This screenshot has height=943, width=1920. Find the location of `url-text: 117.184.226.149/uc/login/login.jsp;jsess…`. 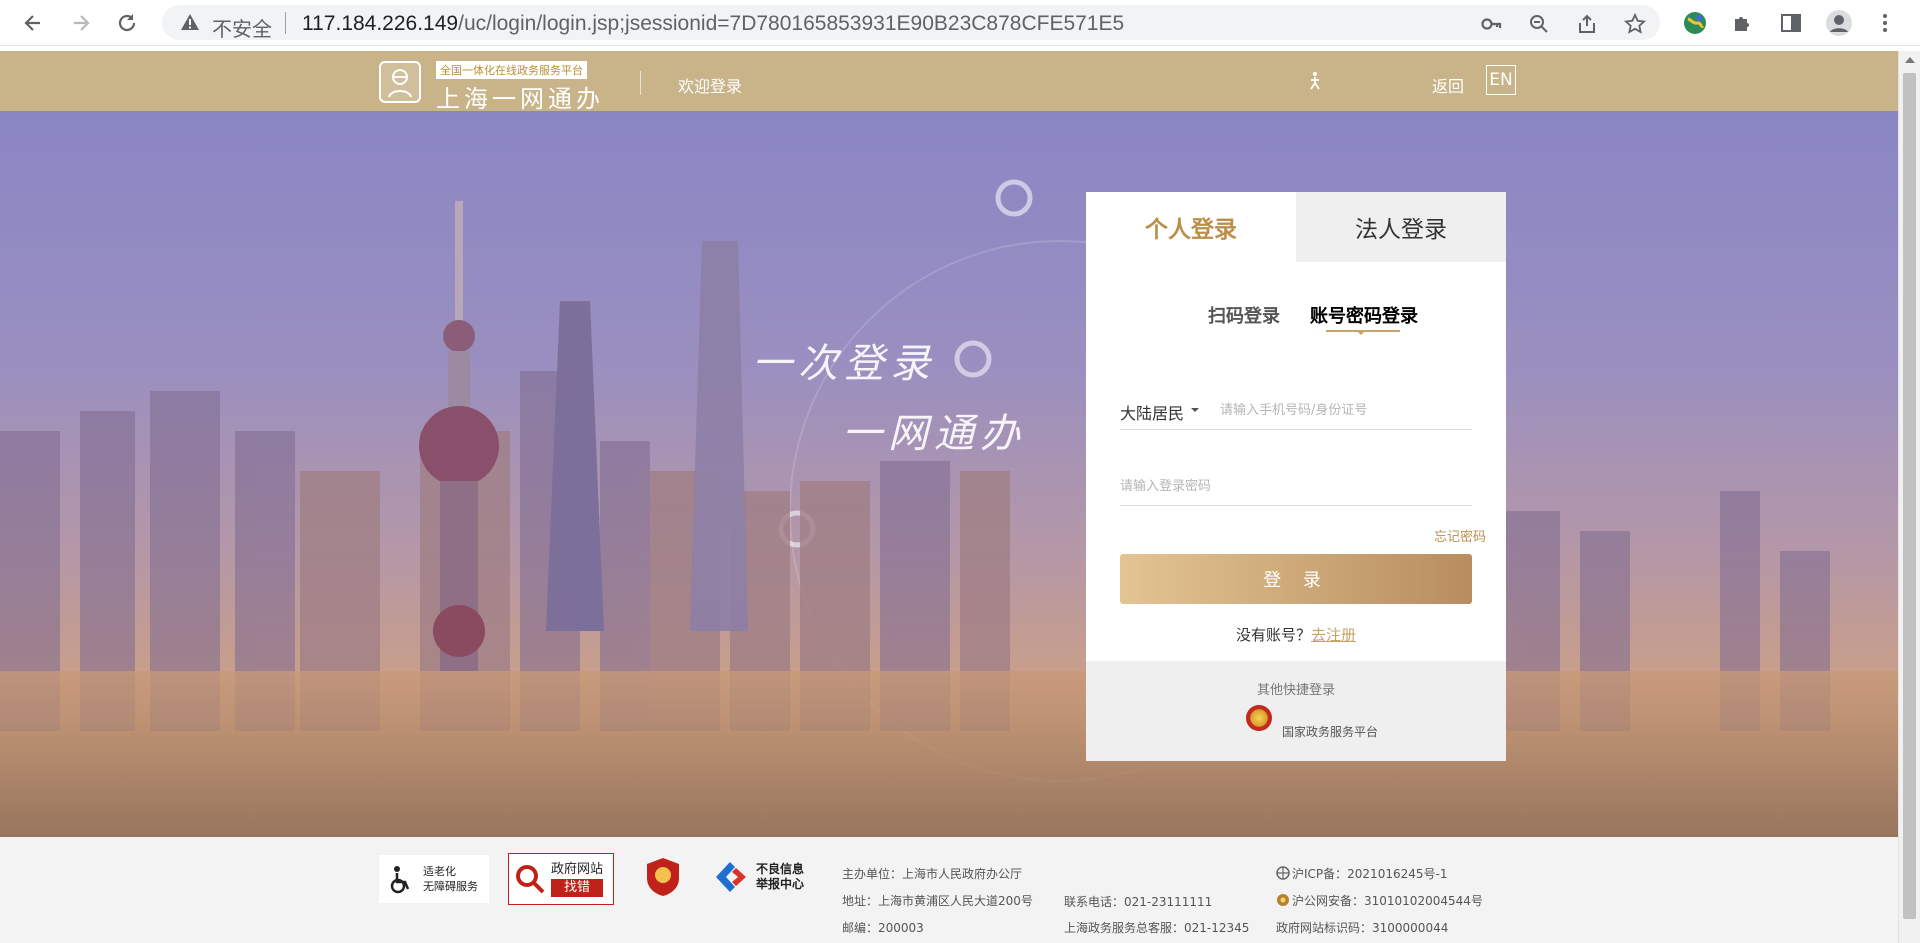

url-text: 117.184.226.149/uc/login/login.jsp;jsess… is located at coordinates (713, 24).